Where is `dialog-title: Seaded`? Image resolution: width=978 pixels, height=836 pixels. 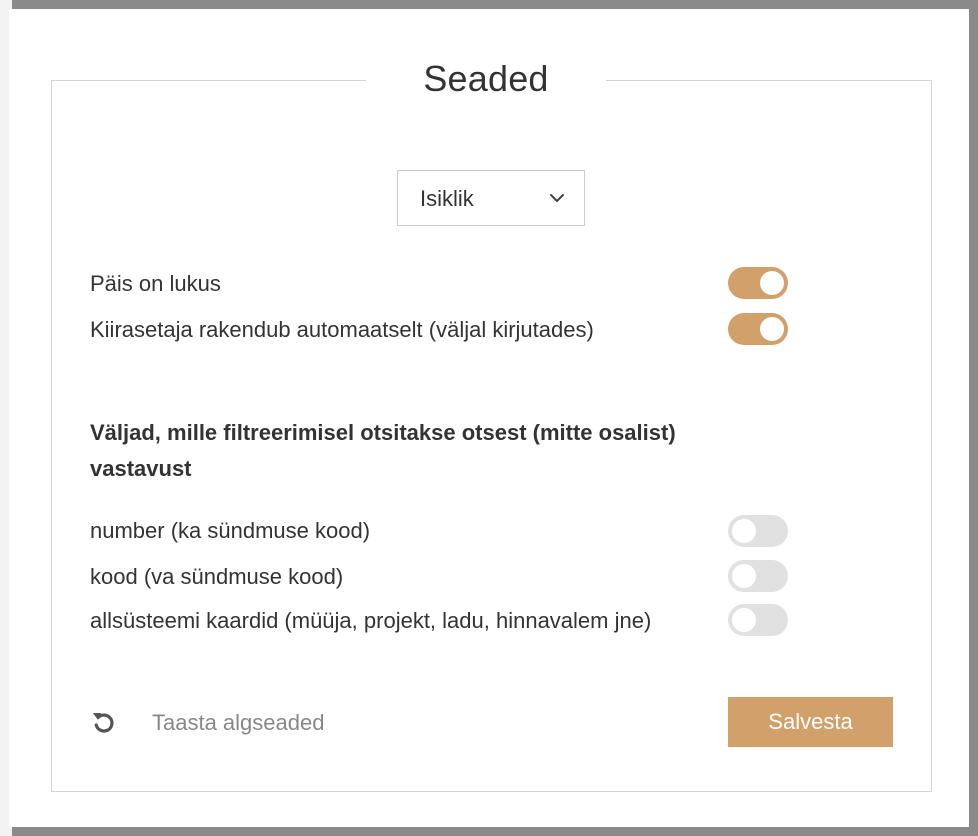
dialog-title: Seaded is located at coordinates (486, 79).